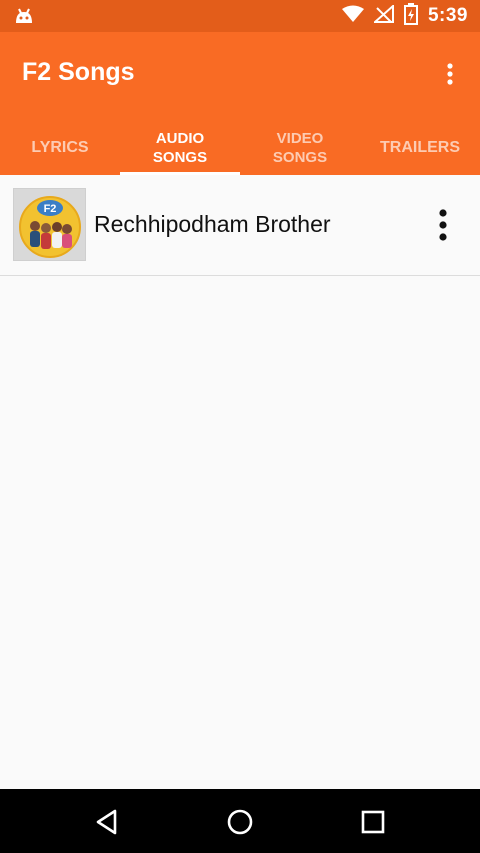  Describe the element at coordinates (240, 16) in the screenshot. I see `status-bar: 5:39` at that location.